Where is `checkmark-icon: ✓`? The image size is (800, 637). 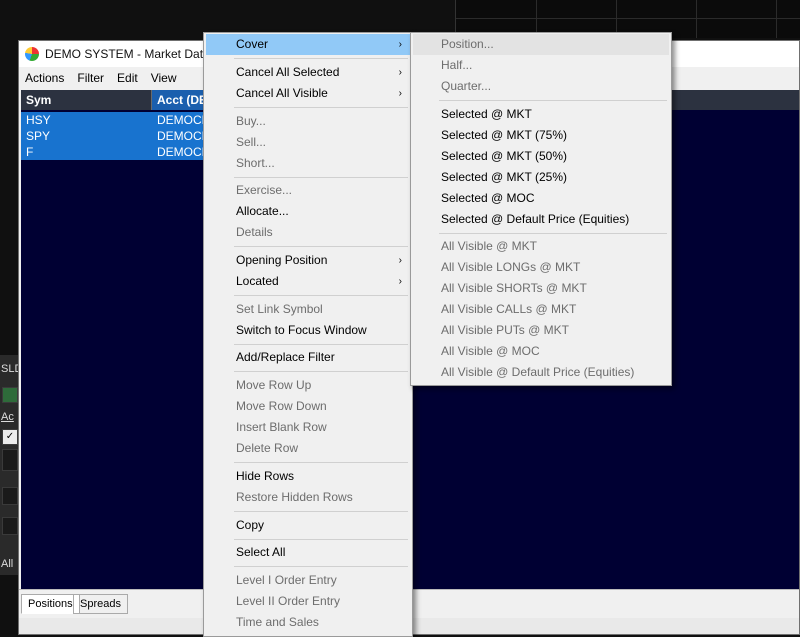 checkmark-icon: ✓ is located at coordinates (10, 437).